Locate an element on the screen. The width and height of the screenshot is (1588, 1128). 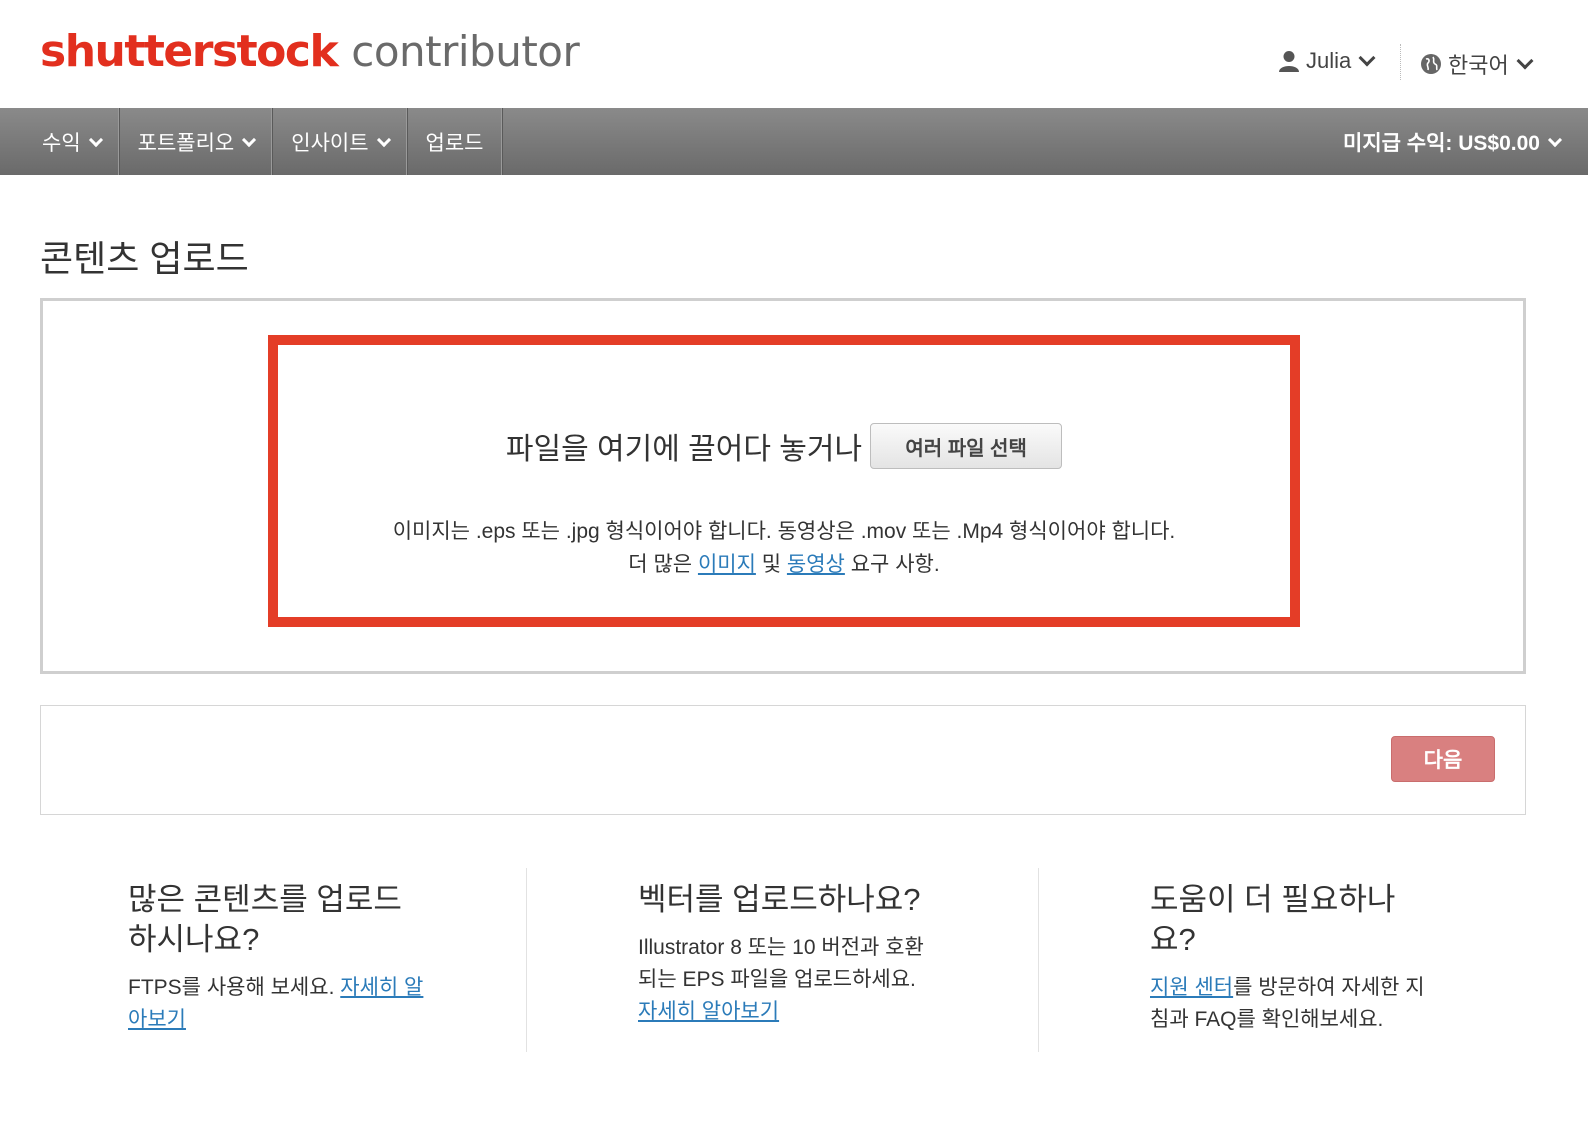
bulk-upload-desc: FTPS를 사용해 보세요. is located at coordinates (231, 987).